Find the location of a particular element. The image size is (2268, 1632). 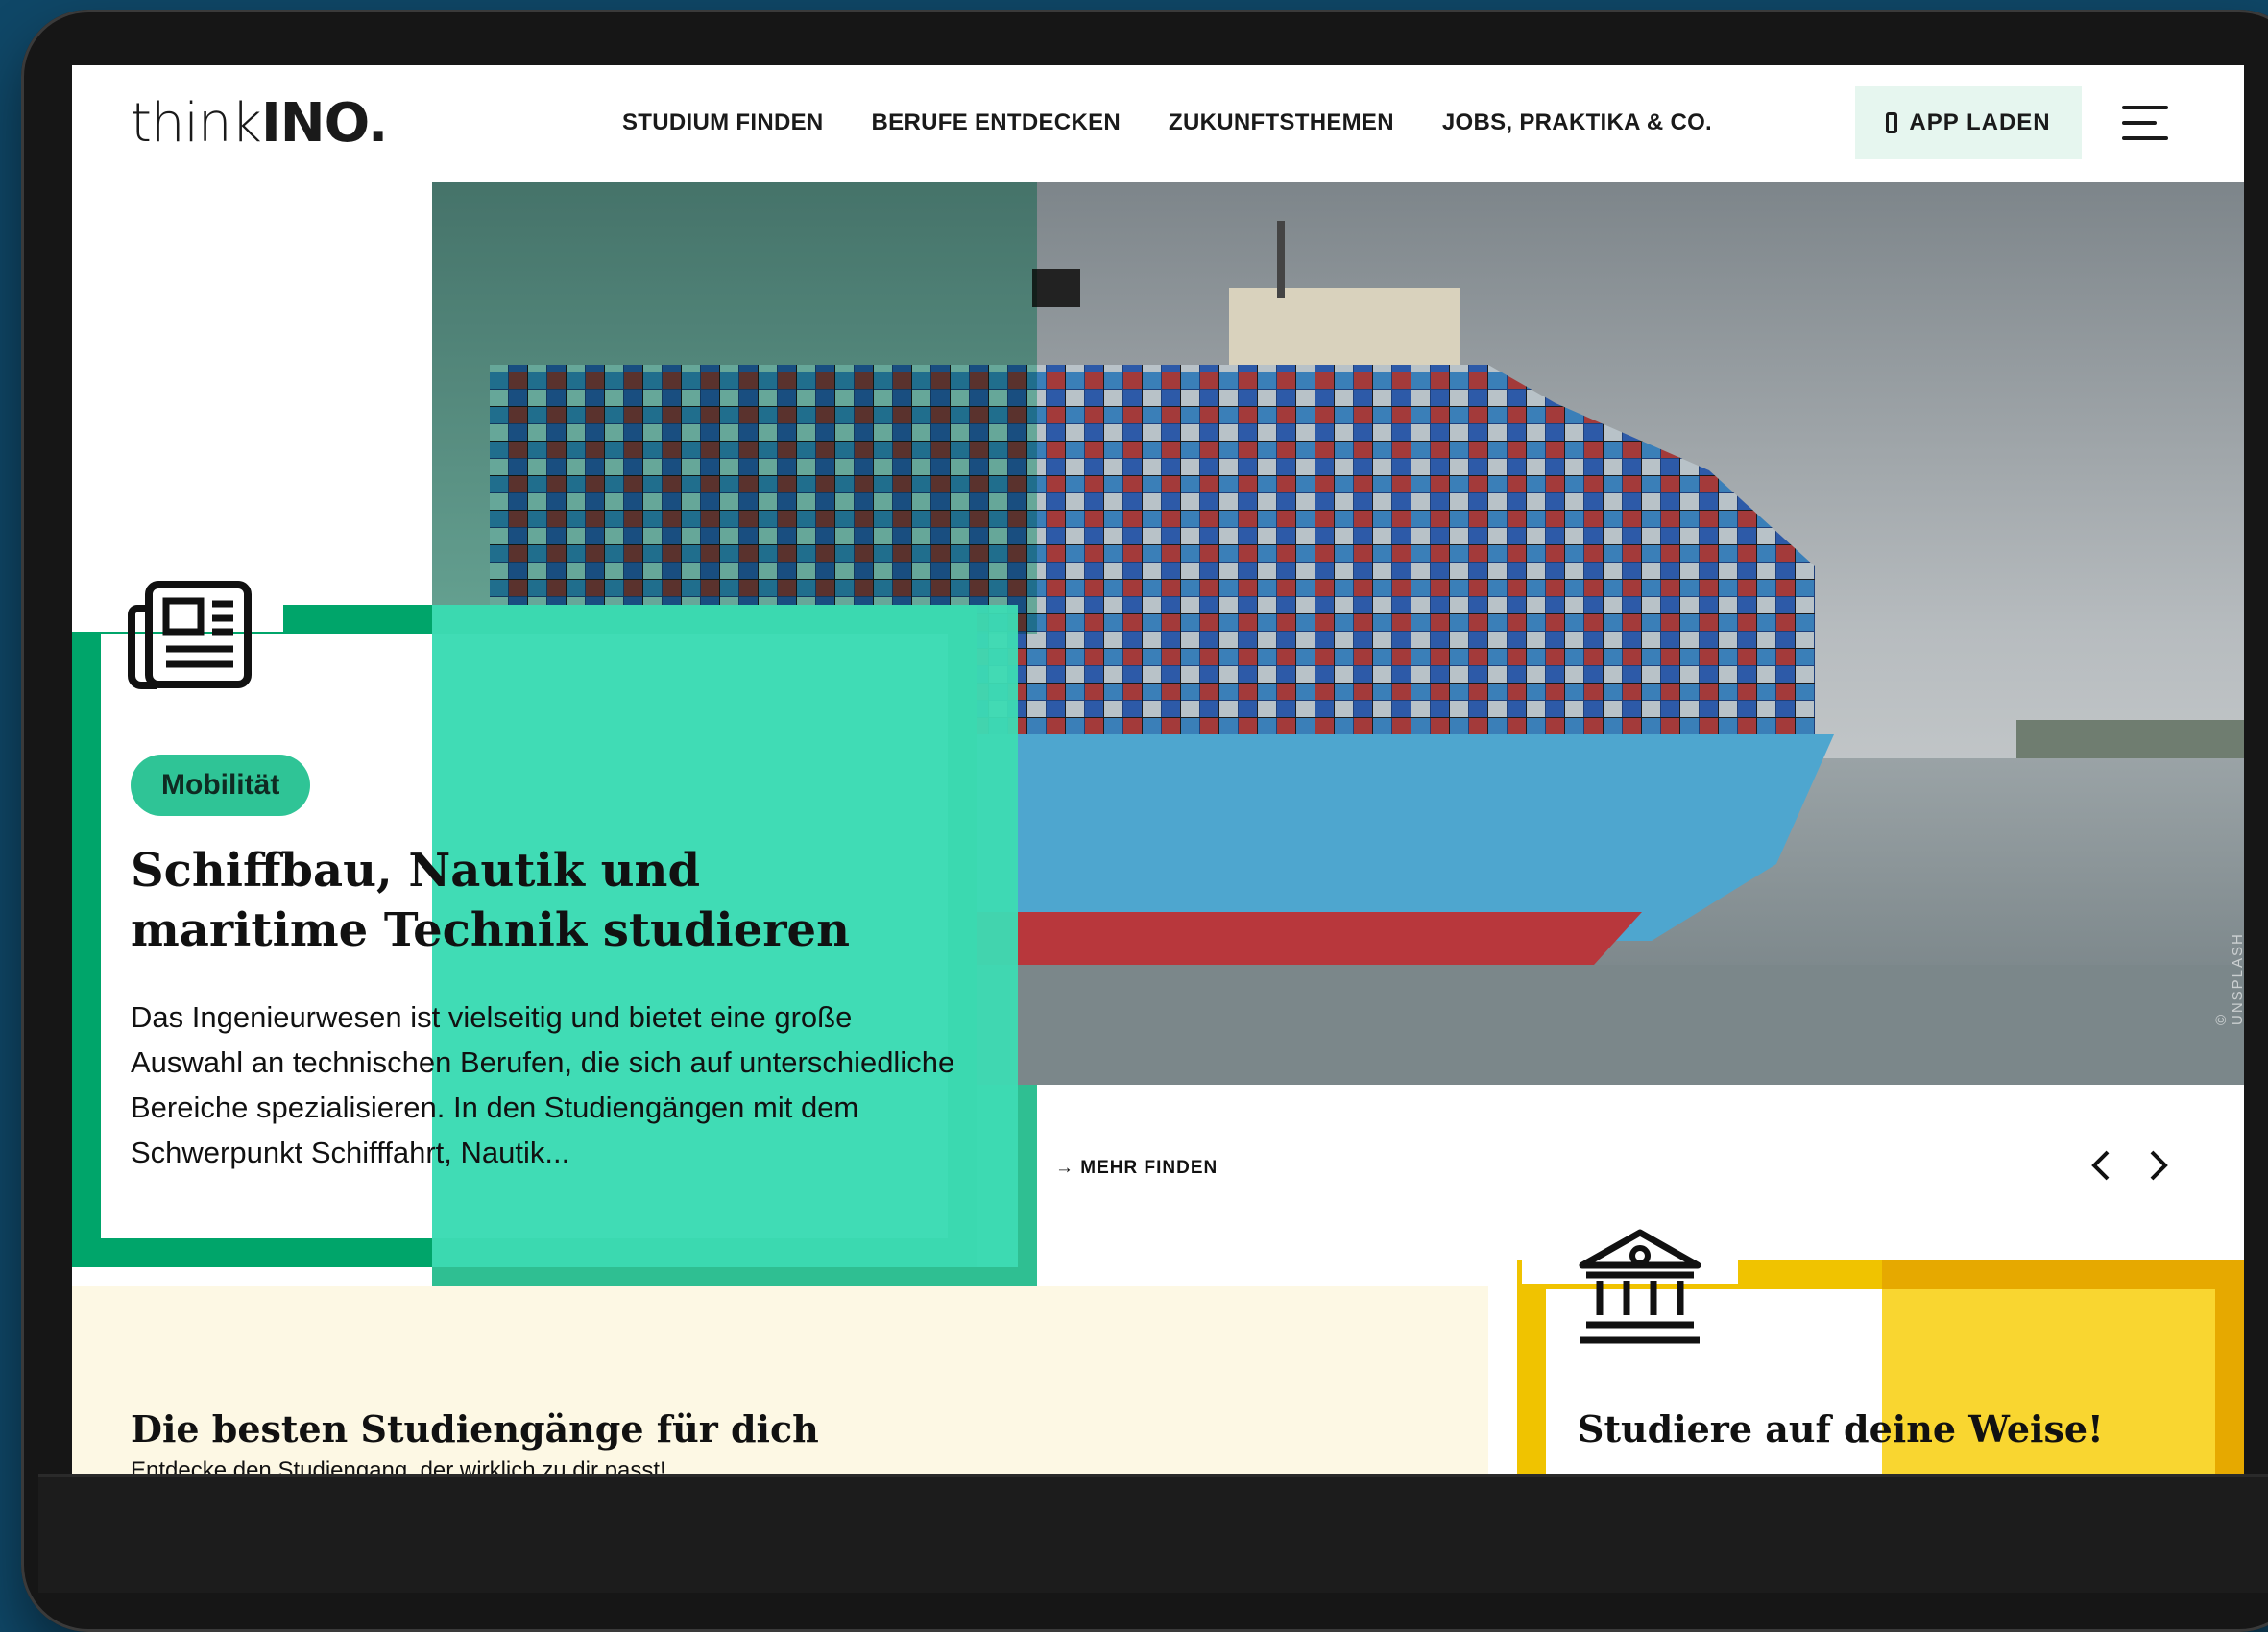

nav-item-jobs: JOBS, PRAKTIKA & CO. is located at coordinates (1577, 123).